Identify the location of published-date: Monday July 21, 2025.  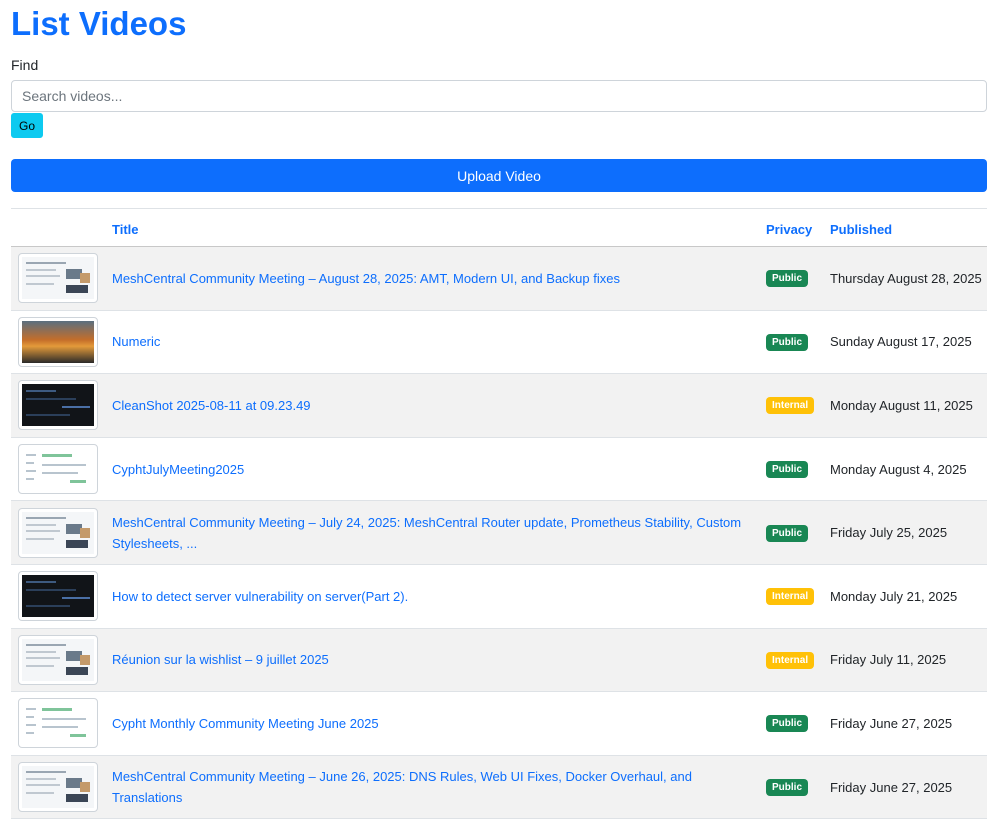
(894, 596).